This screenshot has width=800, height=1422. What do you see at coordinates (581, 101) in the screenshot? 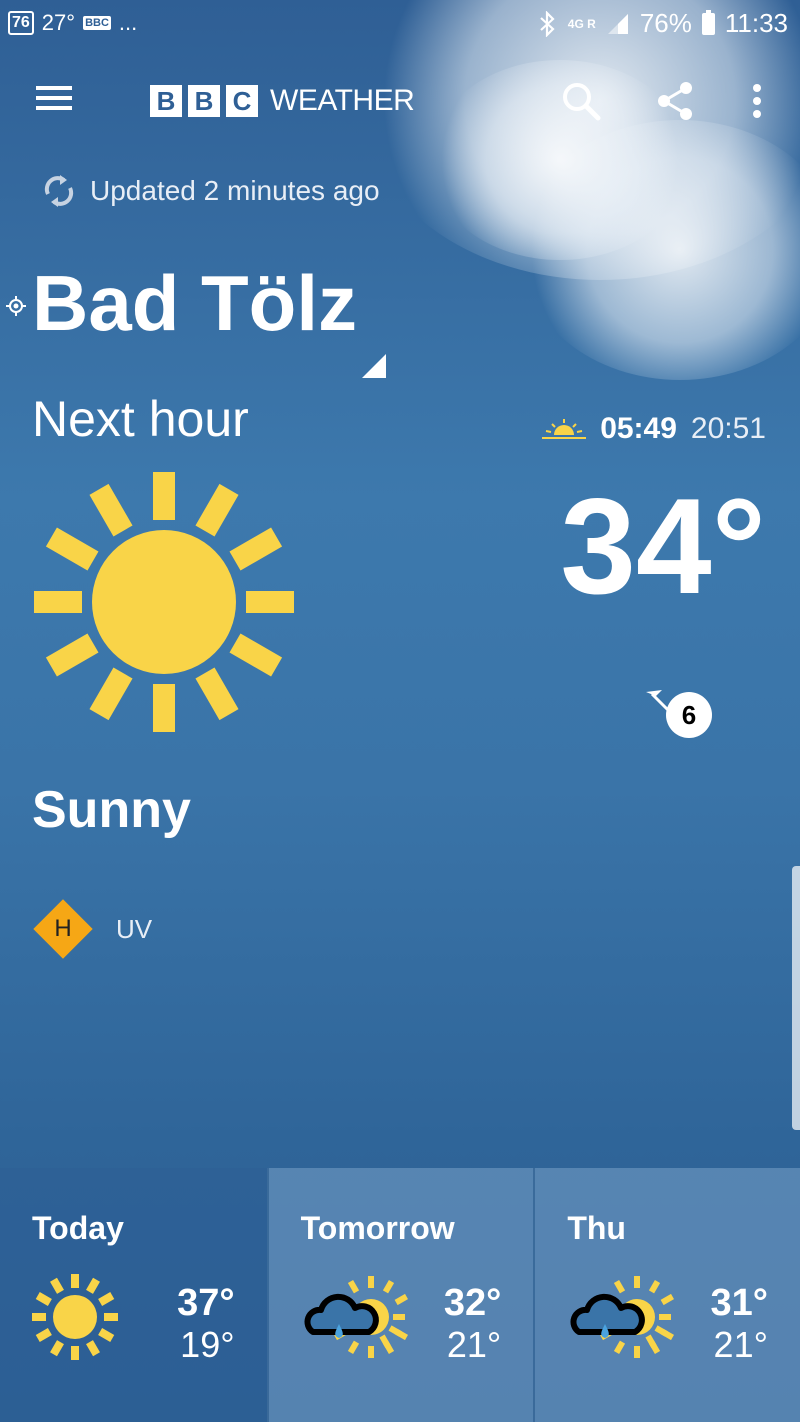
I see `search-icon` at bounding box center [581, 101].